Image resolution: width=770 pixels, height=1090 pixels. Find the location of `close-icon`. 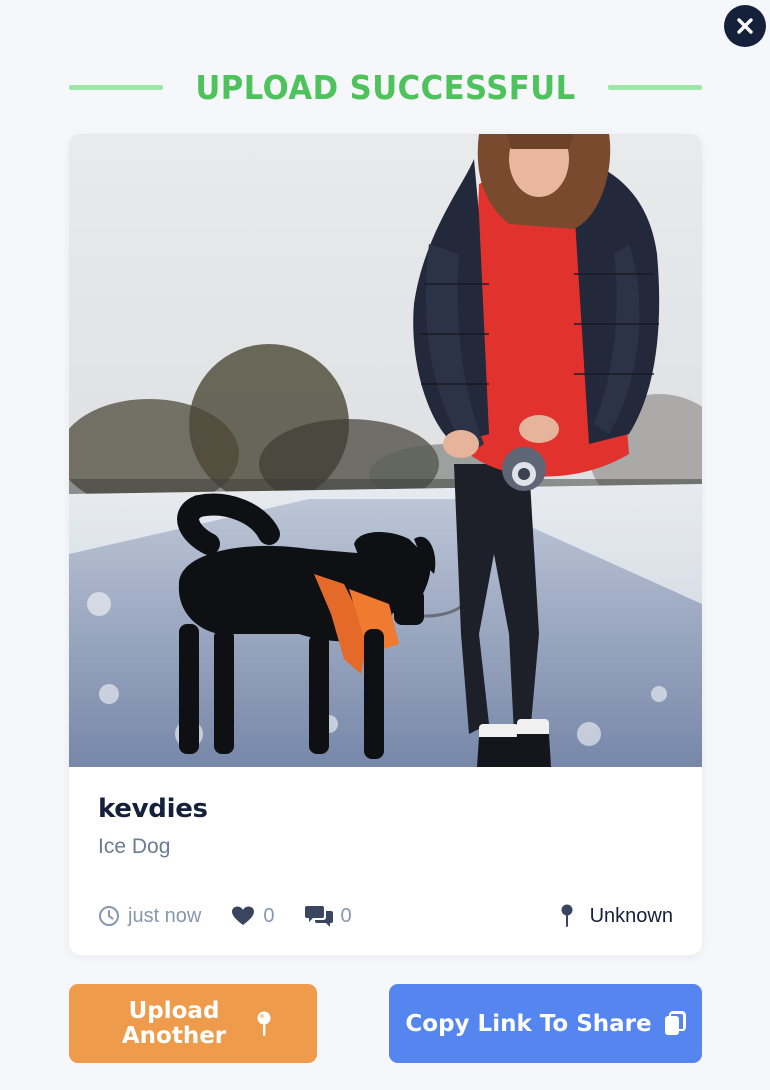

close-icon is located at coordinates (745, 26).